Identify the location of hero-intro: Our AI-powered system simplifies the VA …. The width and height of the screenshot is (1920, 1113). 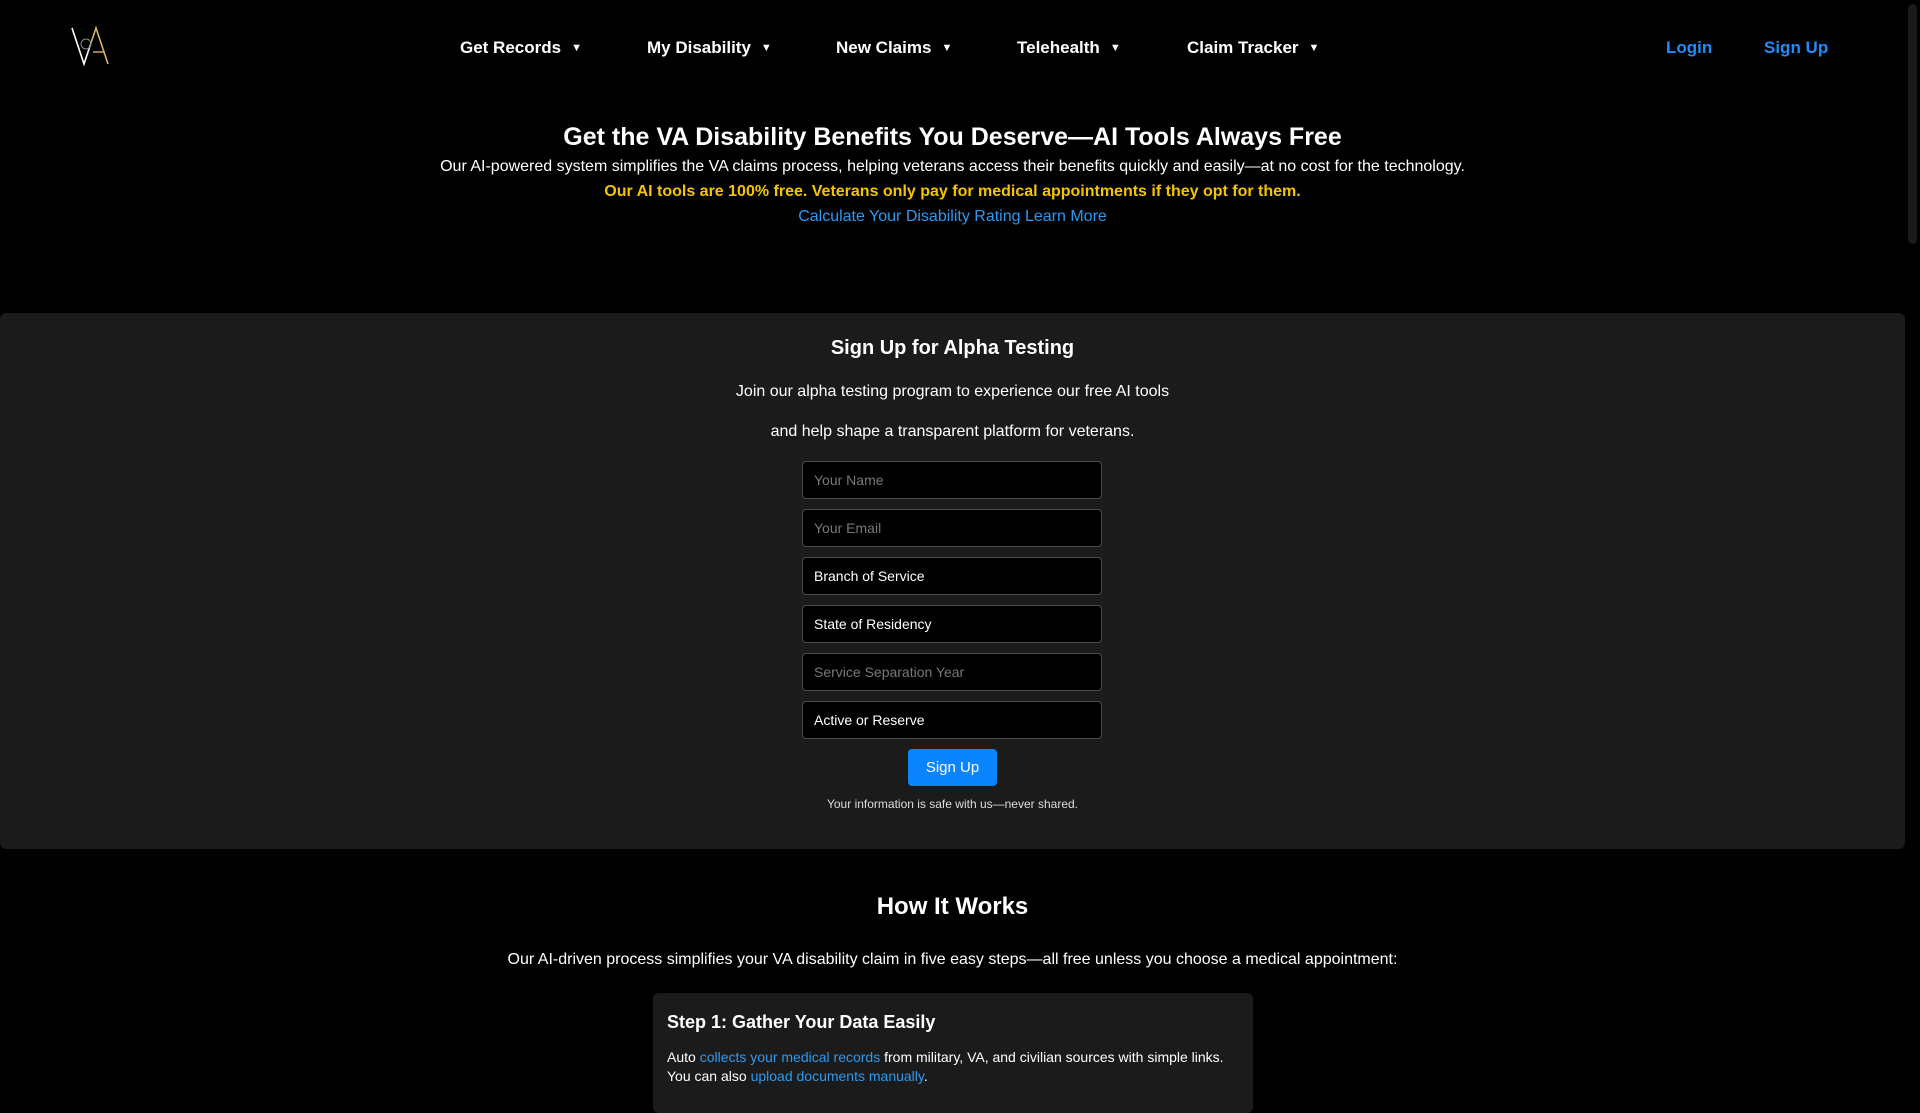
(952, 166).